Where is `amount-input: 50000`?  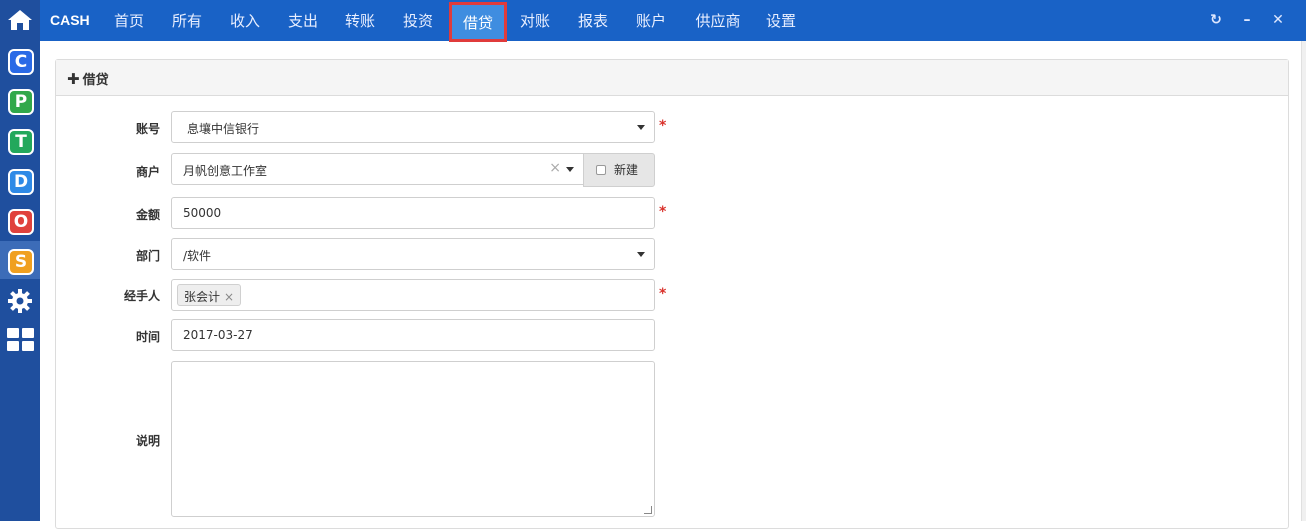 amount-input: 50000 is located at coordinates (413, 213).